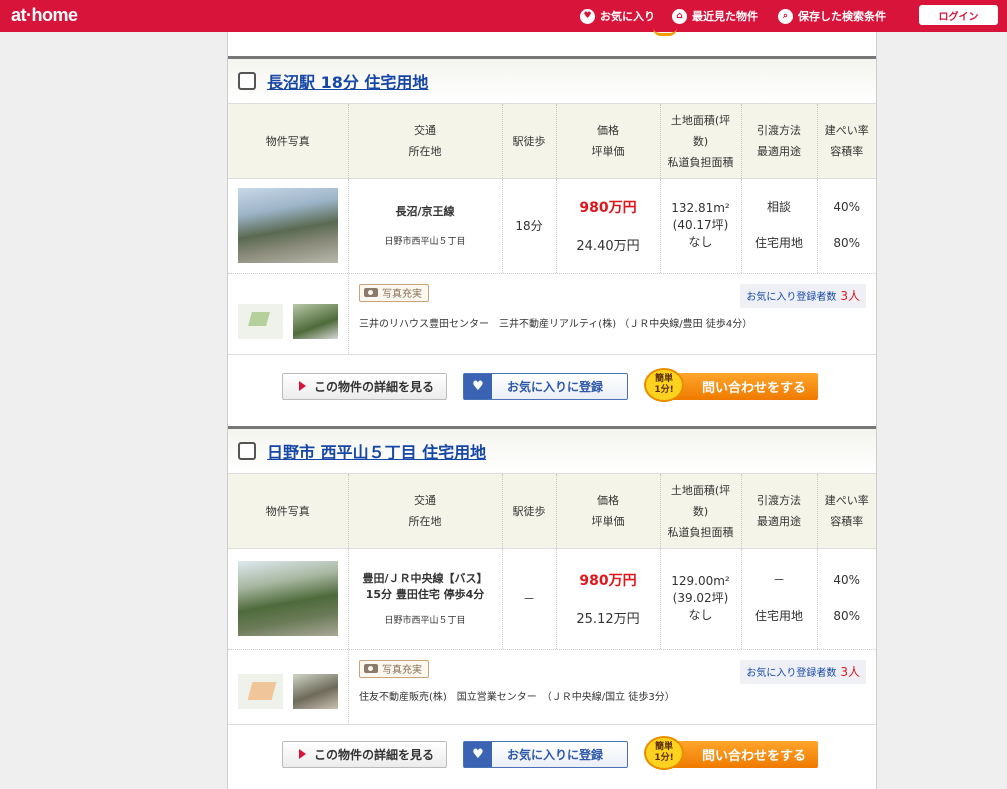 This screenshot has width=1007, height=789. Describe the element at coordinates (608, 620) in the screenshot. I see `unit-price: 25.12万円` at that location.